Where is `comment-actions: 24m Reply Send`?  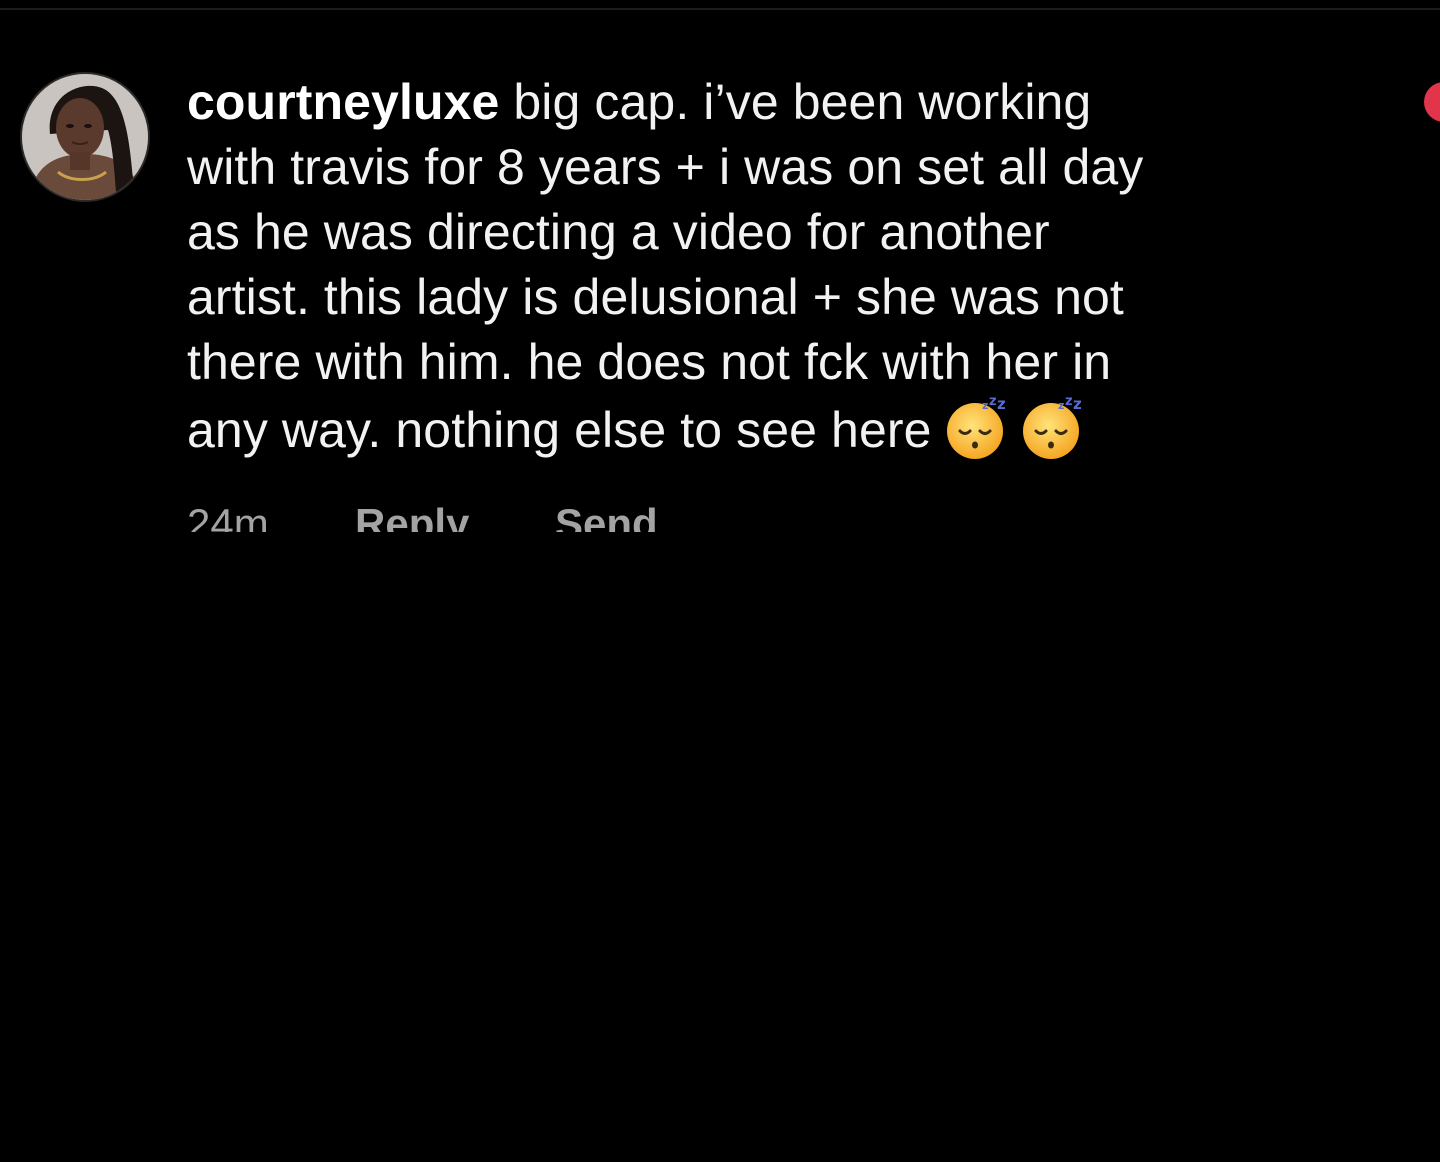
comment-actions: 24m Reply Send is located at coordinates (467, 513).